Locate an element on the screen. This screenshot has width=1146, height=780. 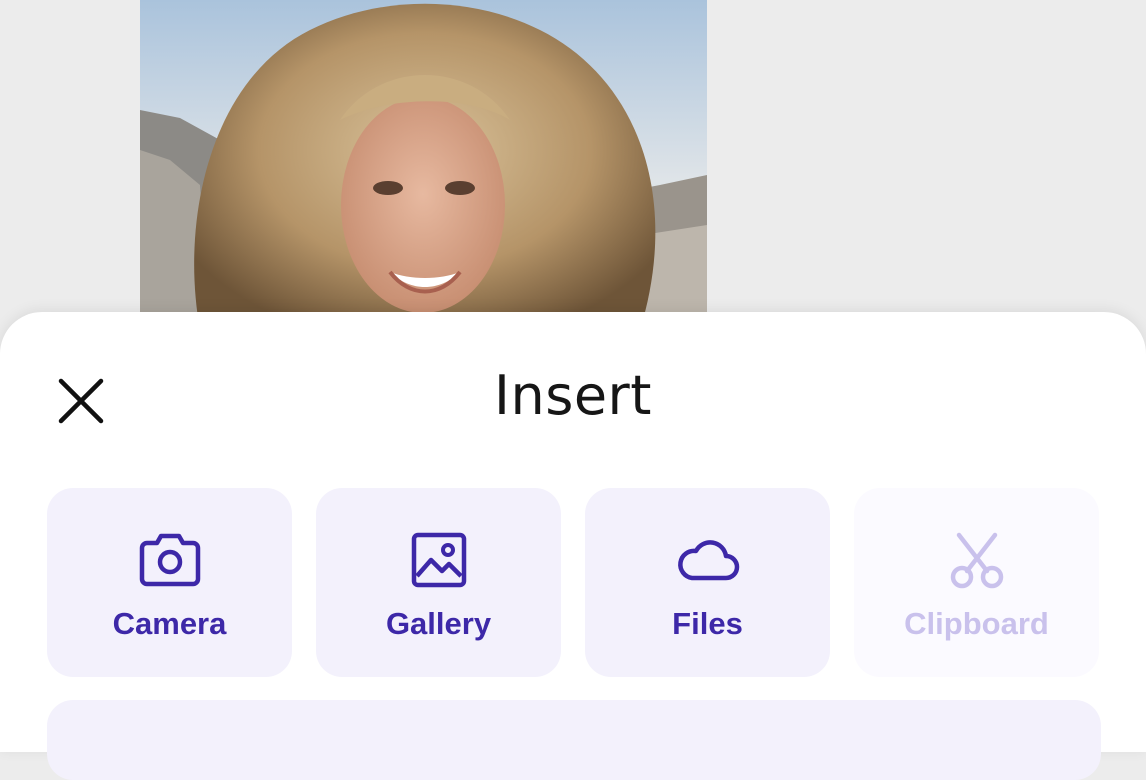
camera-label: Camera is located at coordinates (169, 623).